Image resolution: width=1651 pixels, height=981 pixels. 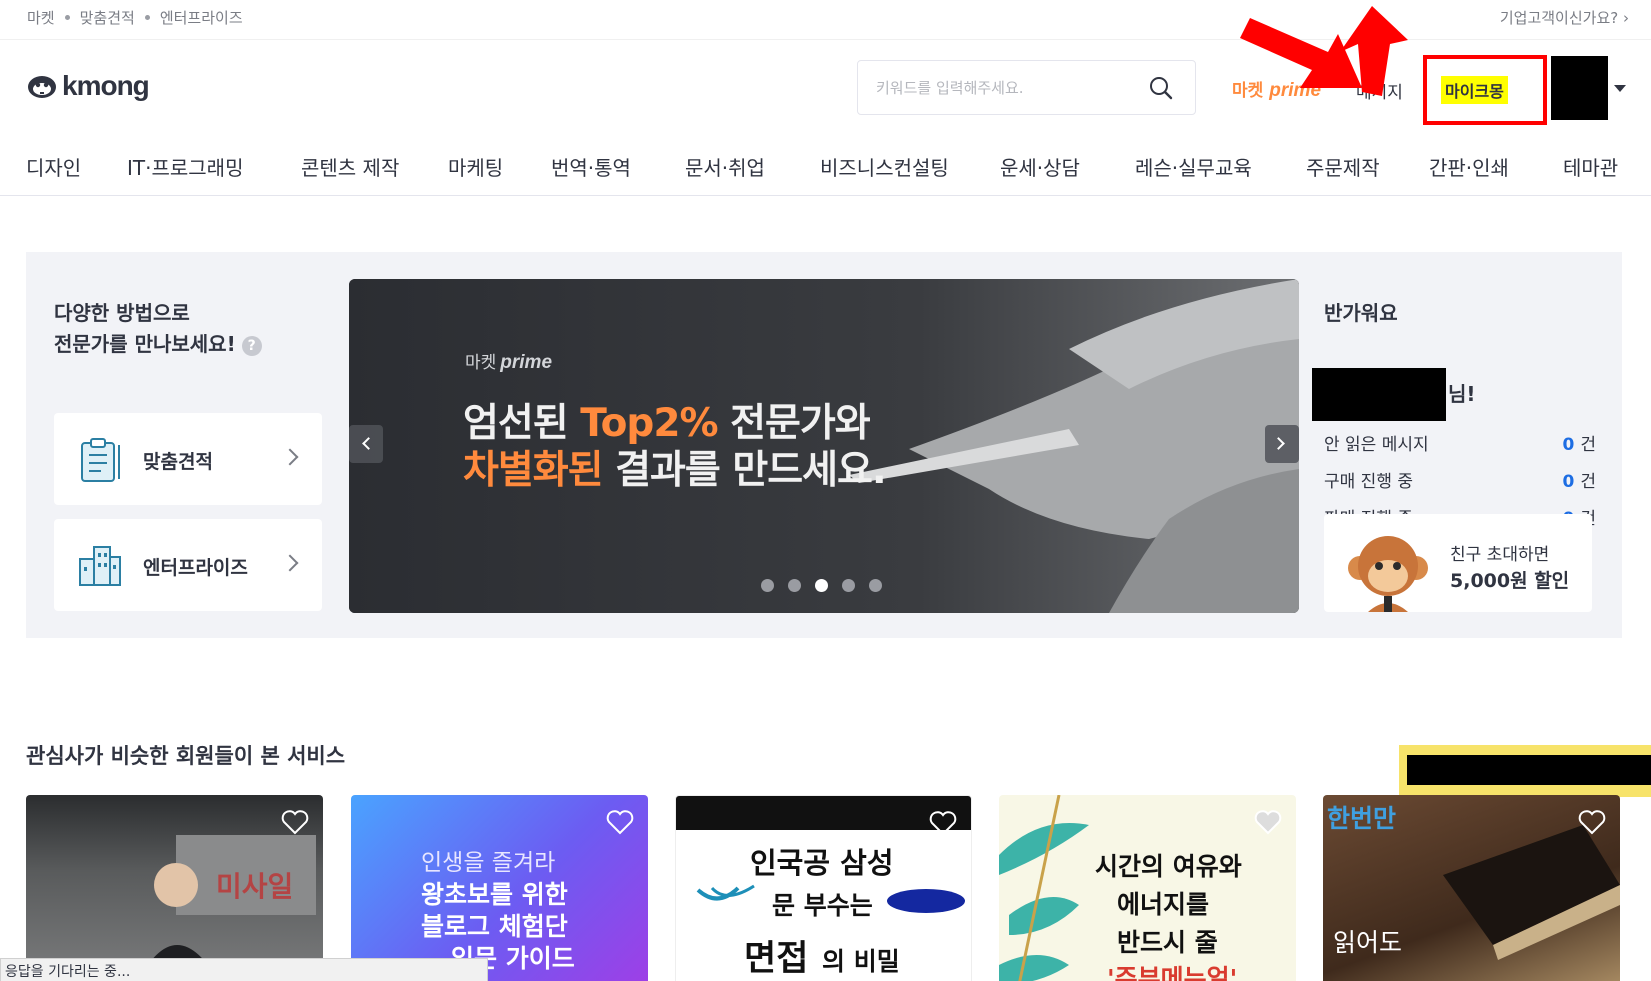 What do you see at coordinates (822, 905) in the screenshot?
I see `card3-line2: 문 부수는` at bounding box center [822, 905].